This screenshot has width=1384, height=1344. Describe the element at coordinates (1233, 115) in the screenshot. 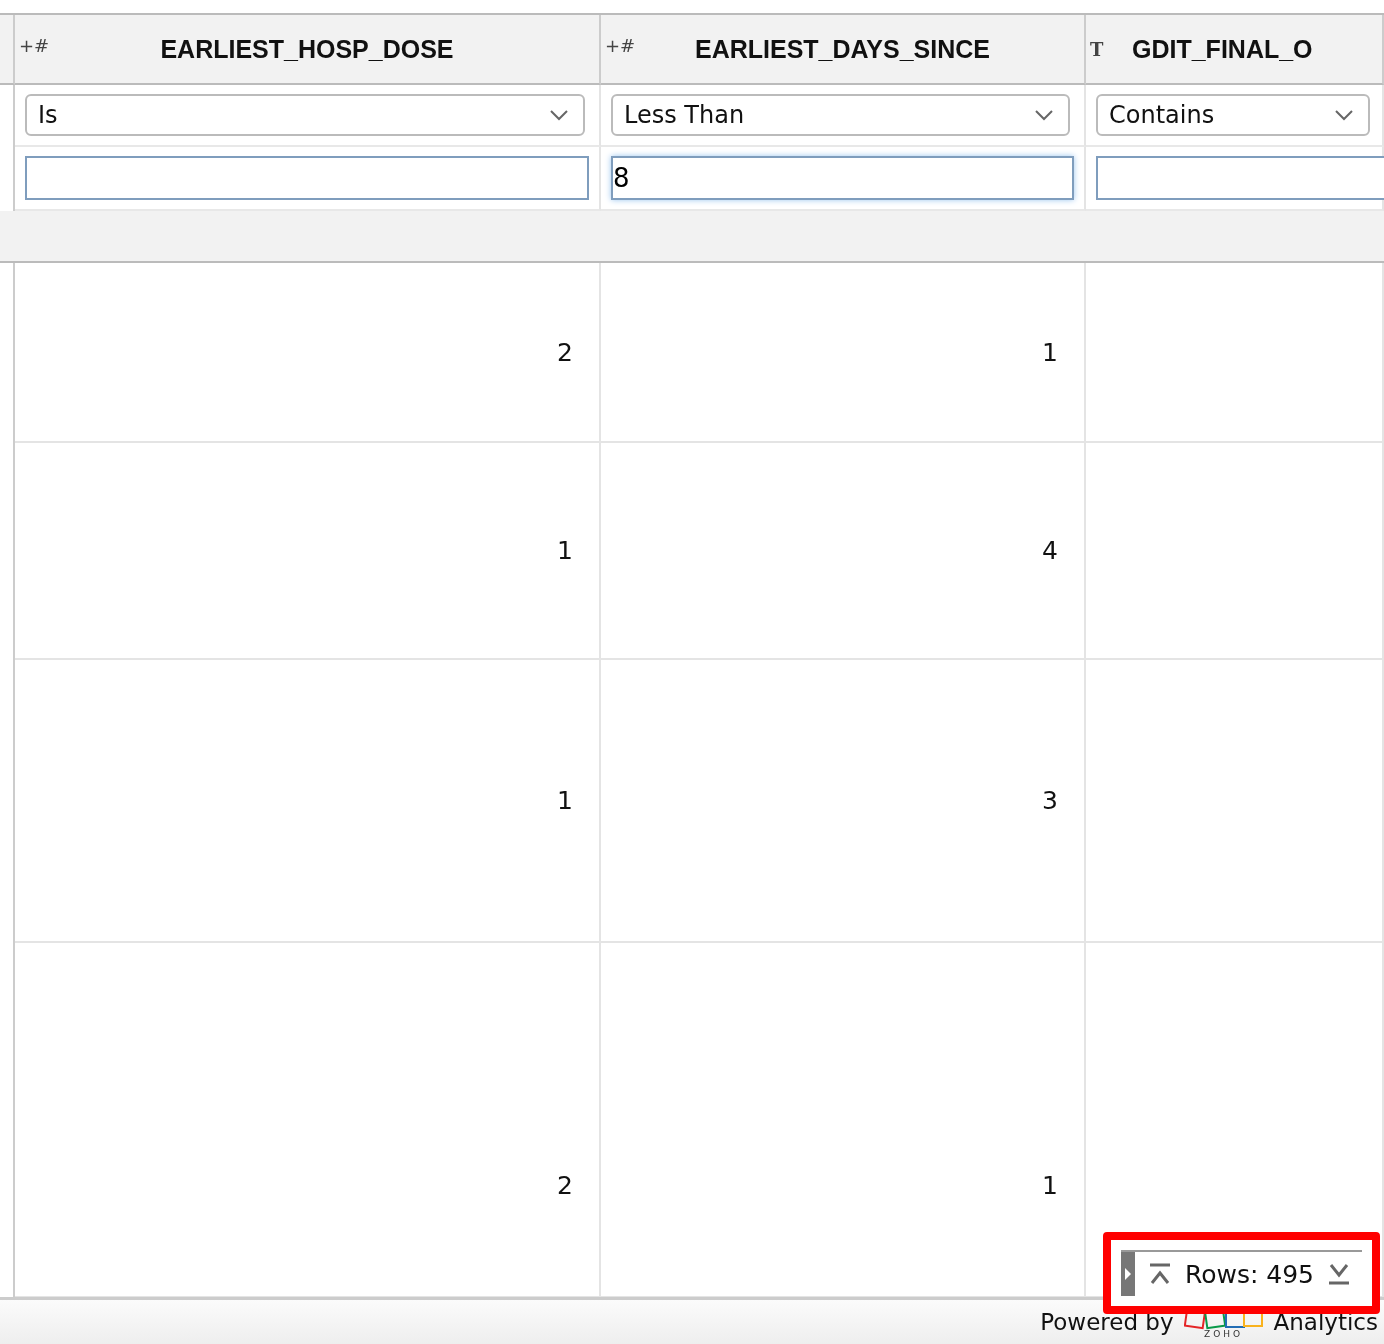

I see `operator-dropdown: Contains` at that location.